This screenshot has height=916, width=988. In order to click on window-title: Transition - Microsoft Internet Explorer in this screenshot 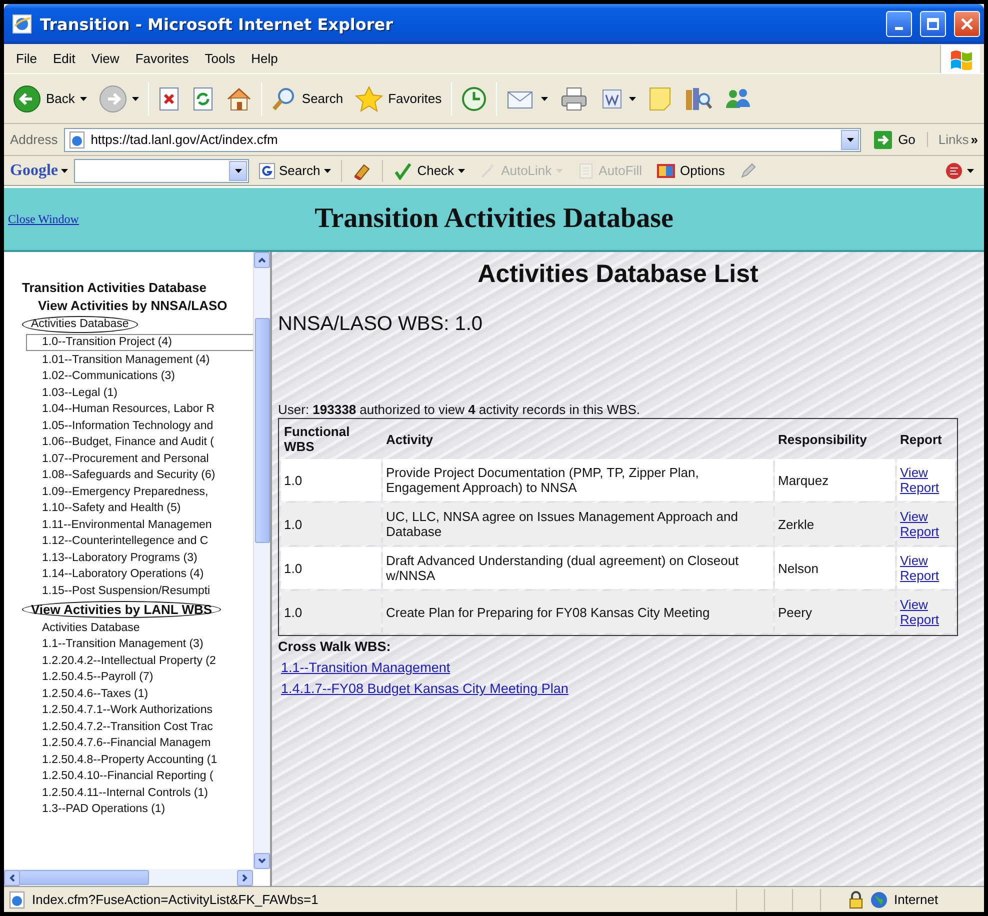, I will do `click(217, 24)`.